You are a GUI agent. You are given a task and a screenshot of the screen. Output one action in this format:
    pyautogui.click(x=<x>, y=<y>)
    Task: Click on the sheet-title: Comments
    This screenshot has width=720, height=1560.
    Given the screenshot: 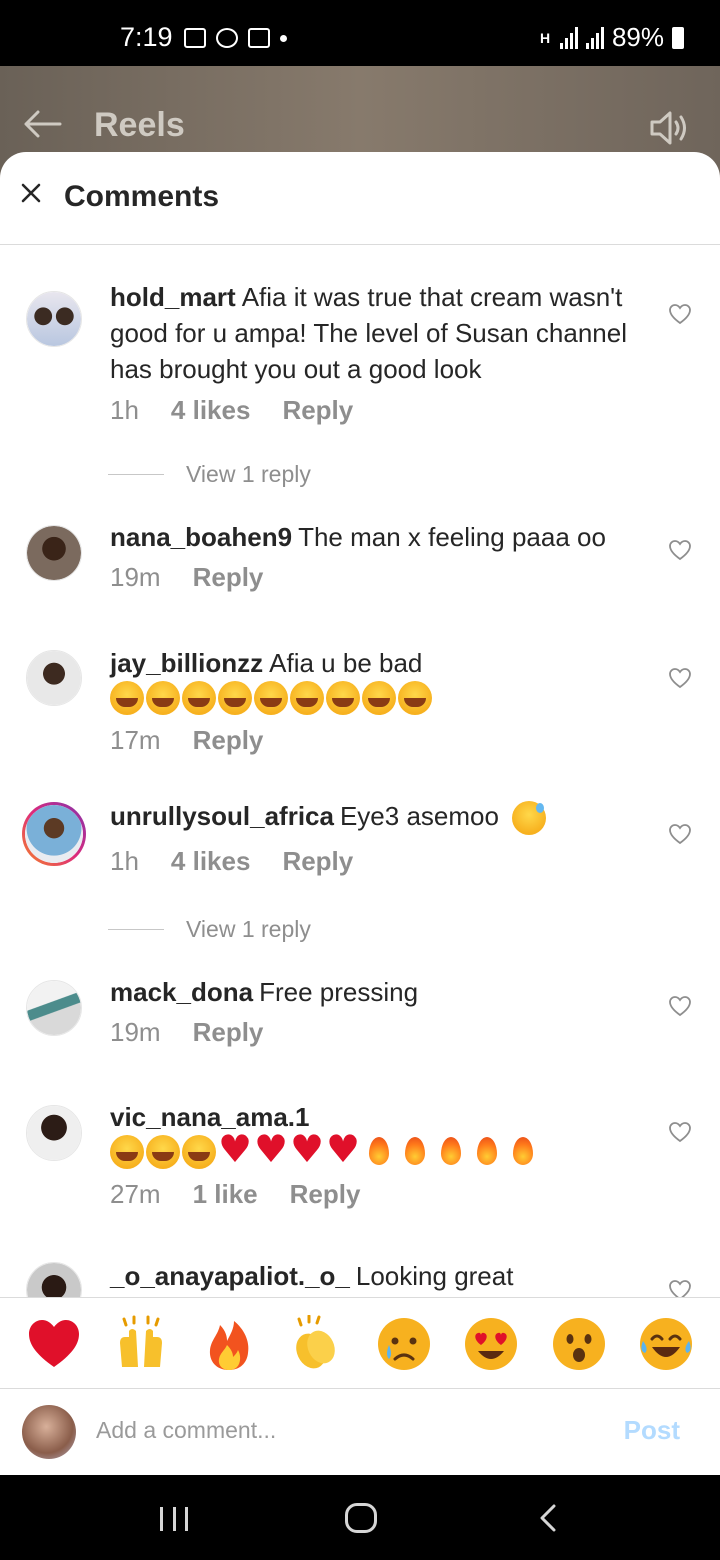 What is the action you would take?
    pyautogui.click(x=142, y=196)
    